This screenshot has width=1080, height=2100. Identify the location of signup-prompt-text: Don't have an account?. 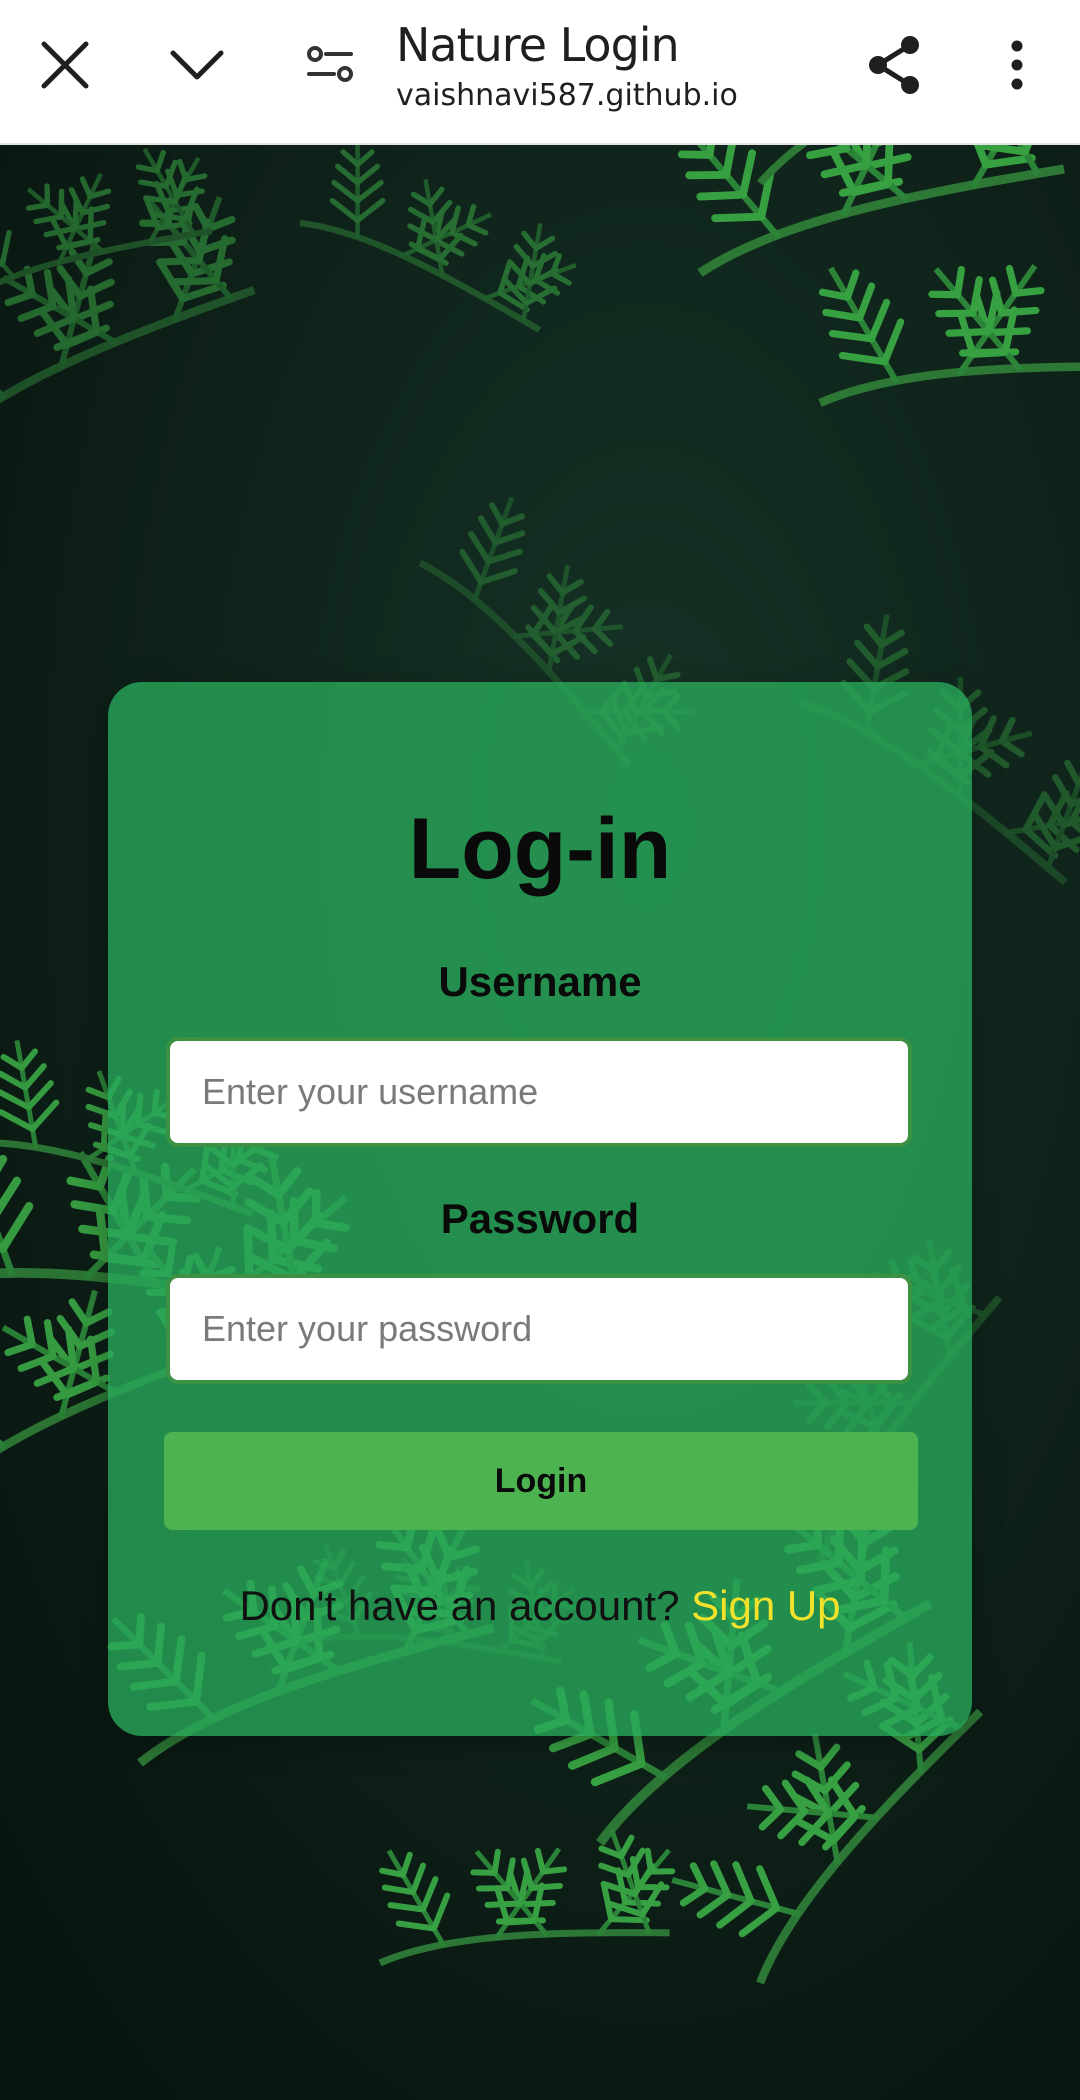
(465, 1605).